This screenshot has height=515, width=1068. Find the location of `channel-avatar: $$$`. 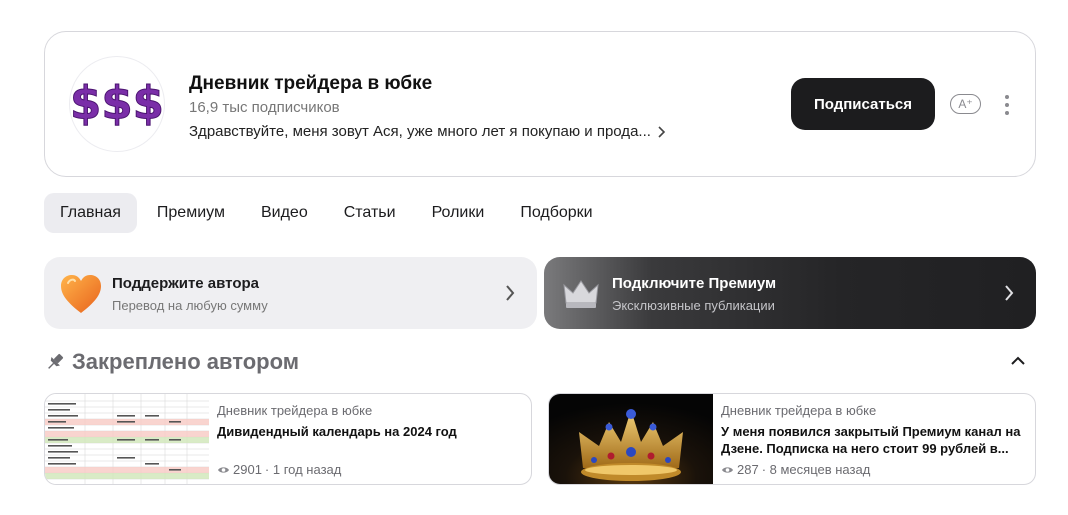

channel-avatar: $$$ is located at coordinates (117, 104).